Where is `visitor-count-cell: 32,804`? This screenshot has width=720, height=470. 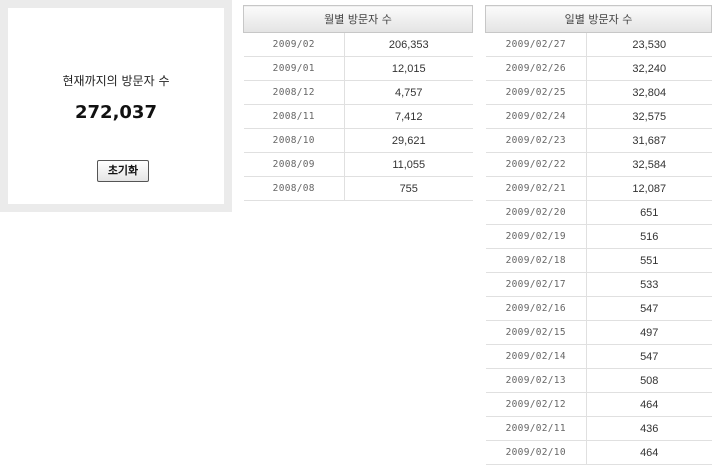 visitor-count-cell: 32,804 is located at coordinates (649, 92).